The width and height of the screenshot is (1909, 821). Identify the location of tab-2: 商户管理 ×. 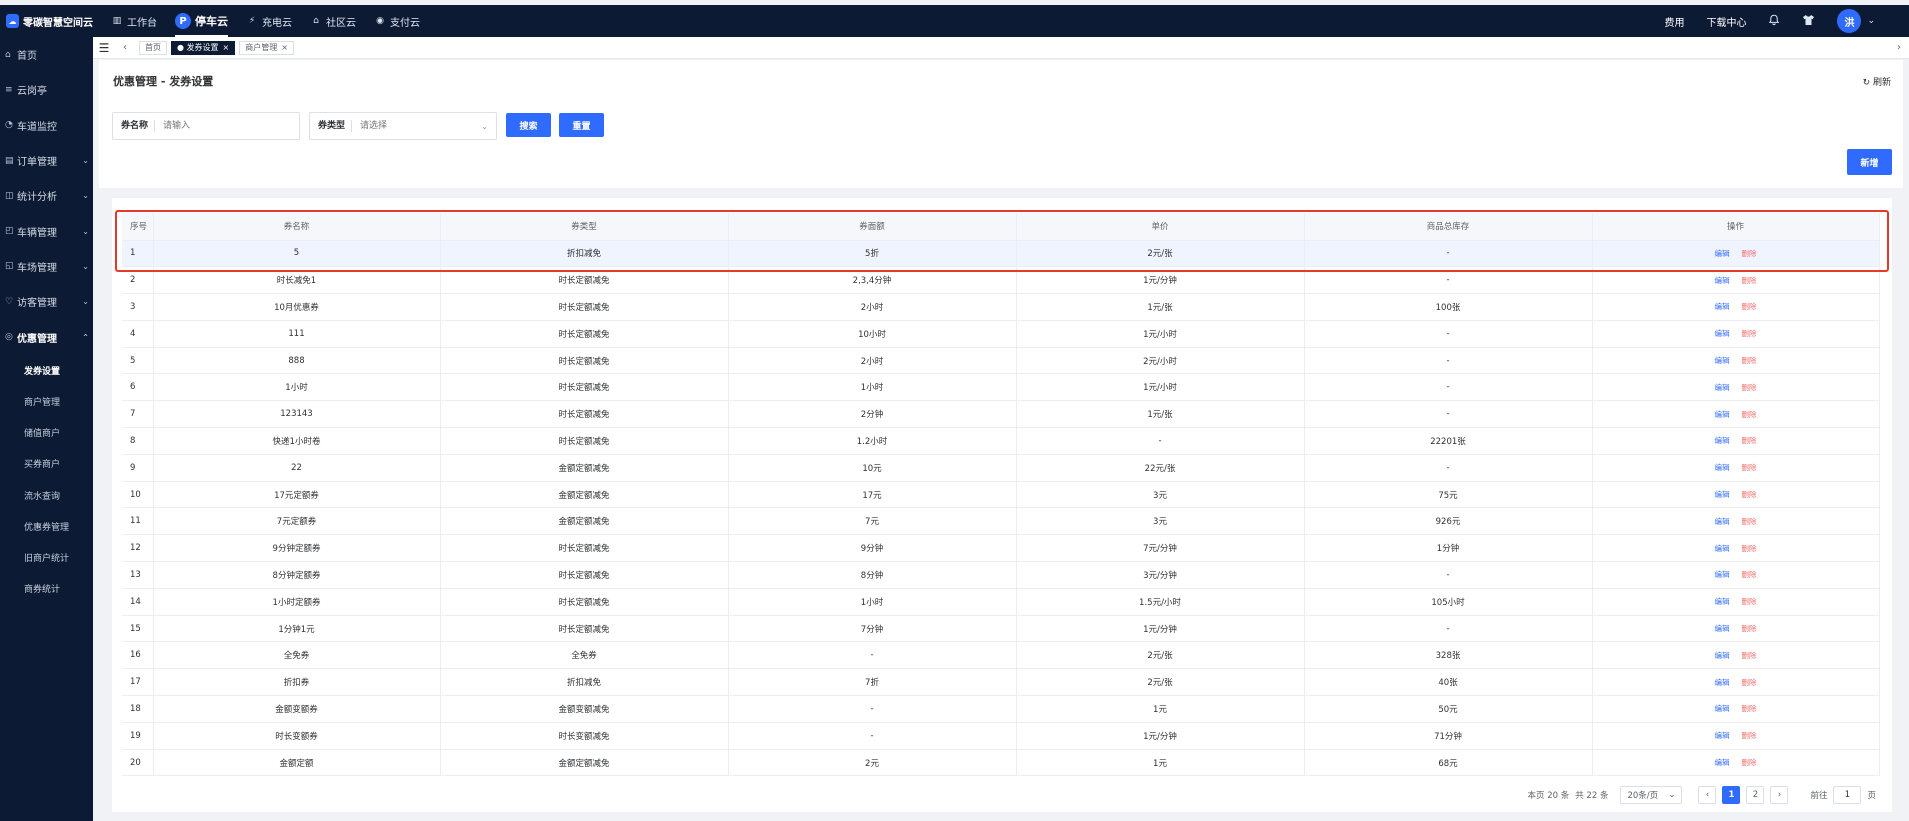
(266, 47).